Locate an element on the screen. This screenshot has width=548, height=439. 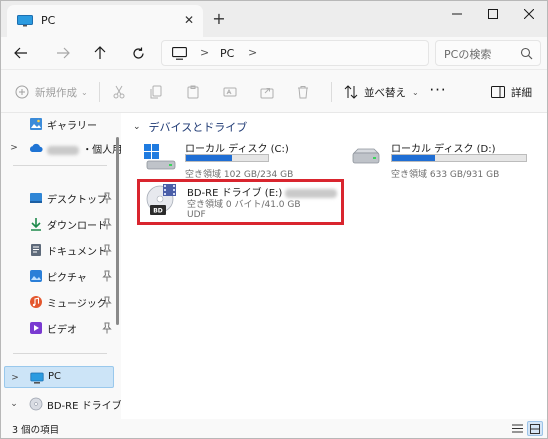
forward-button is located at coordinates (63, 53).